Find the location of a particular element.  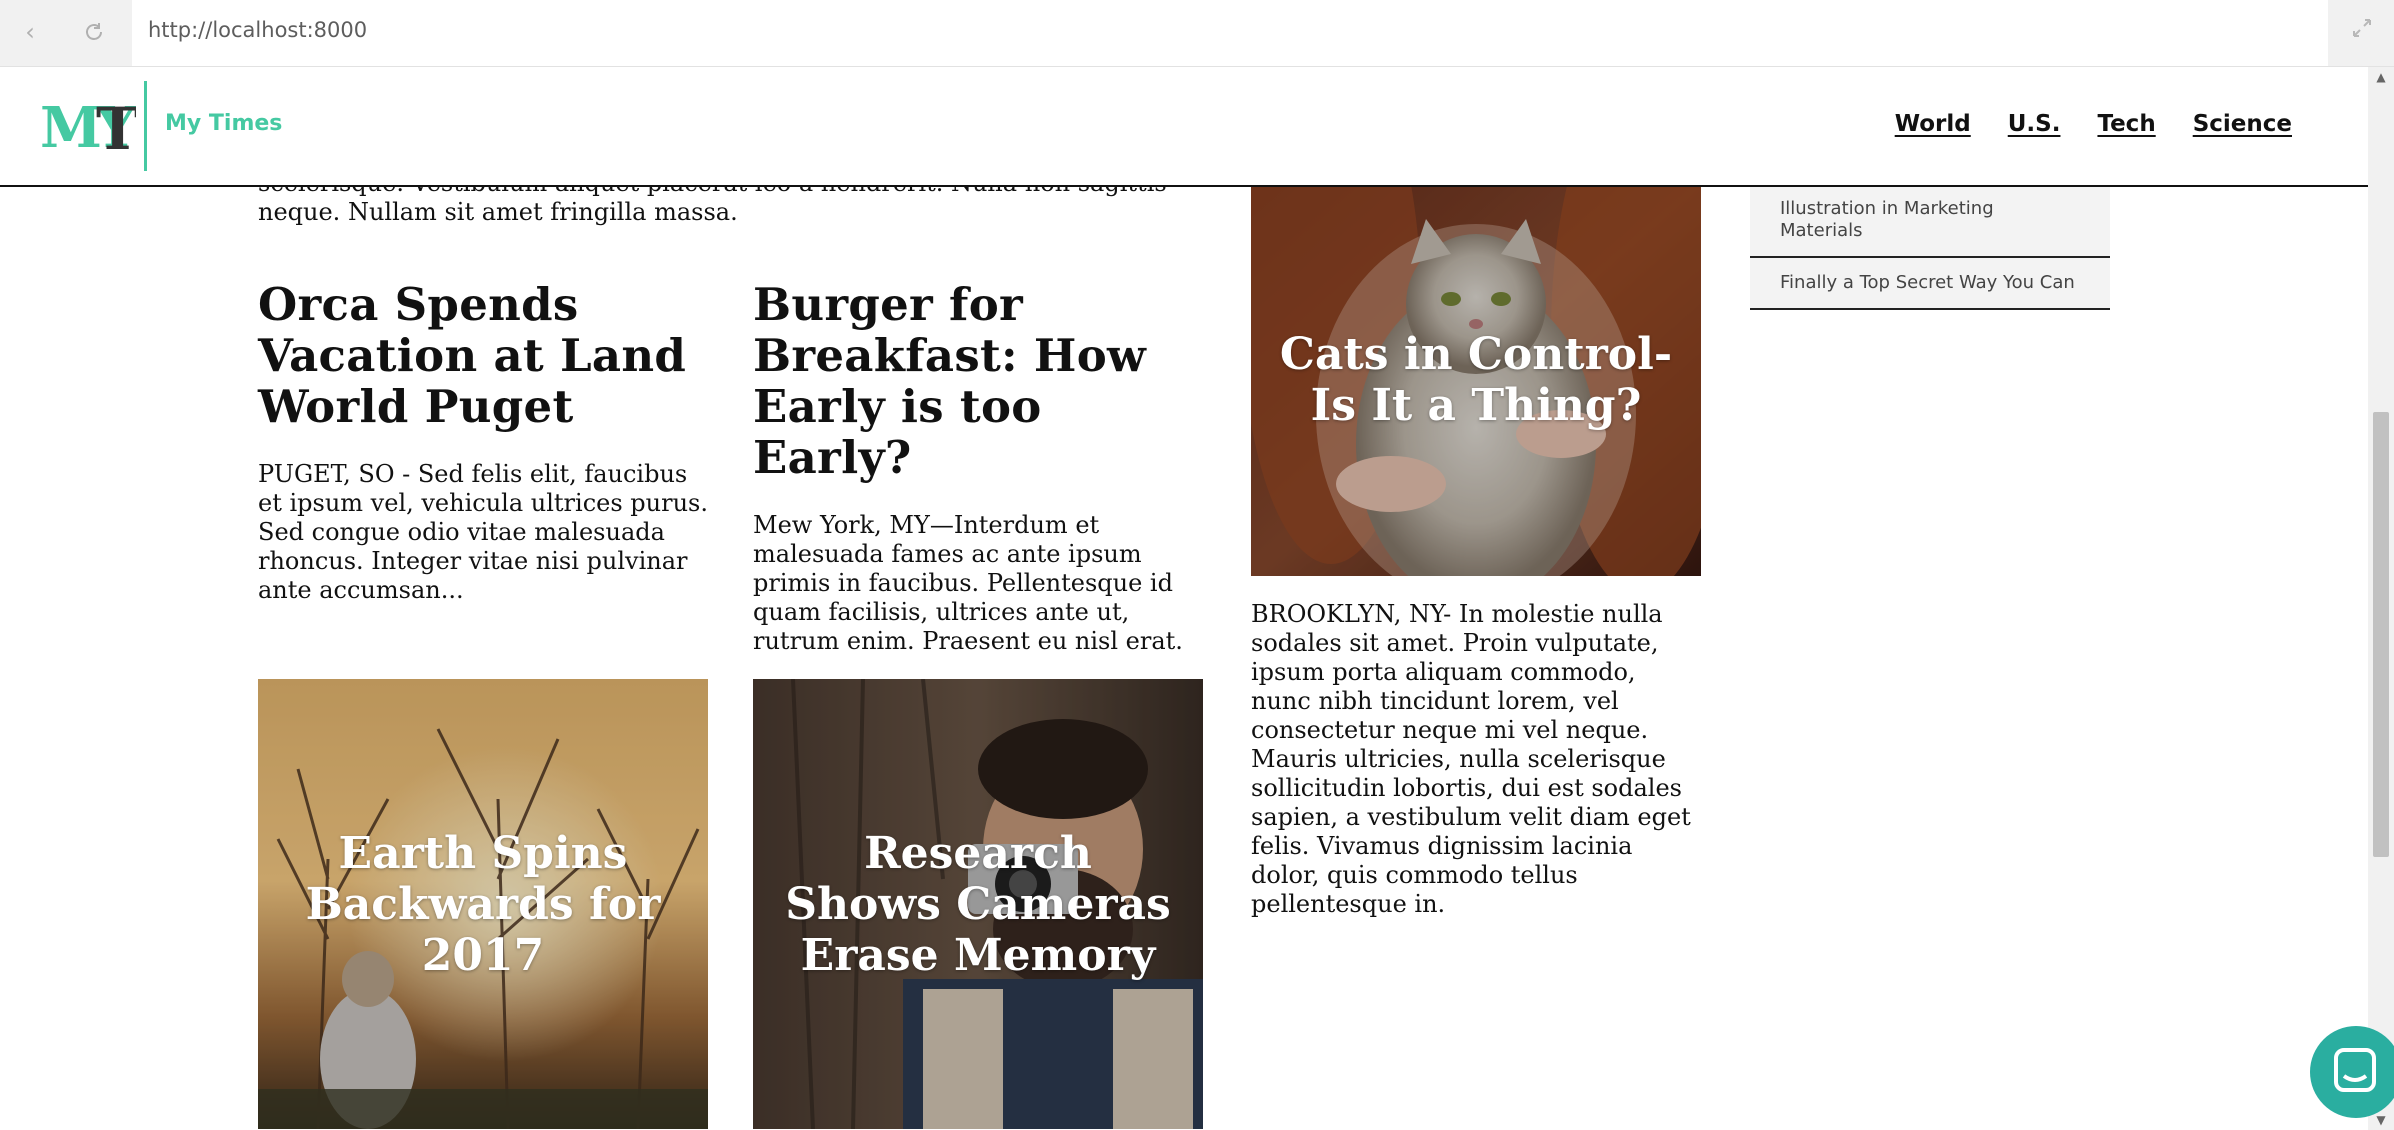

chat-launcher-button is located at coordinates (2352, 1072).